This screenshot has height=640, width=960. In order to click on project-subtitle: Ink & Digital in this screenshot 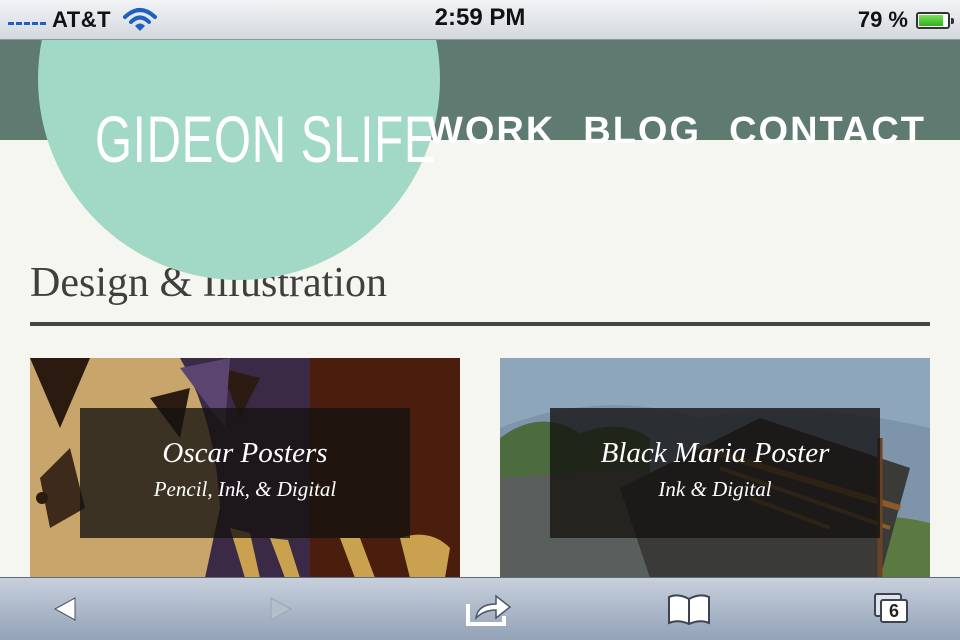, I will do `click(715, 488)`.